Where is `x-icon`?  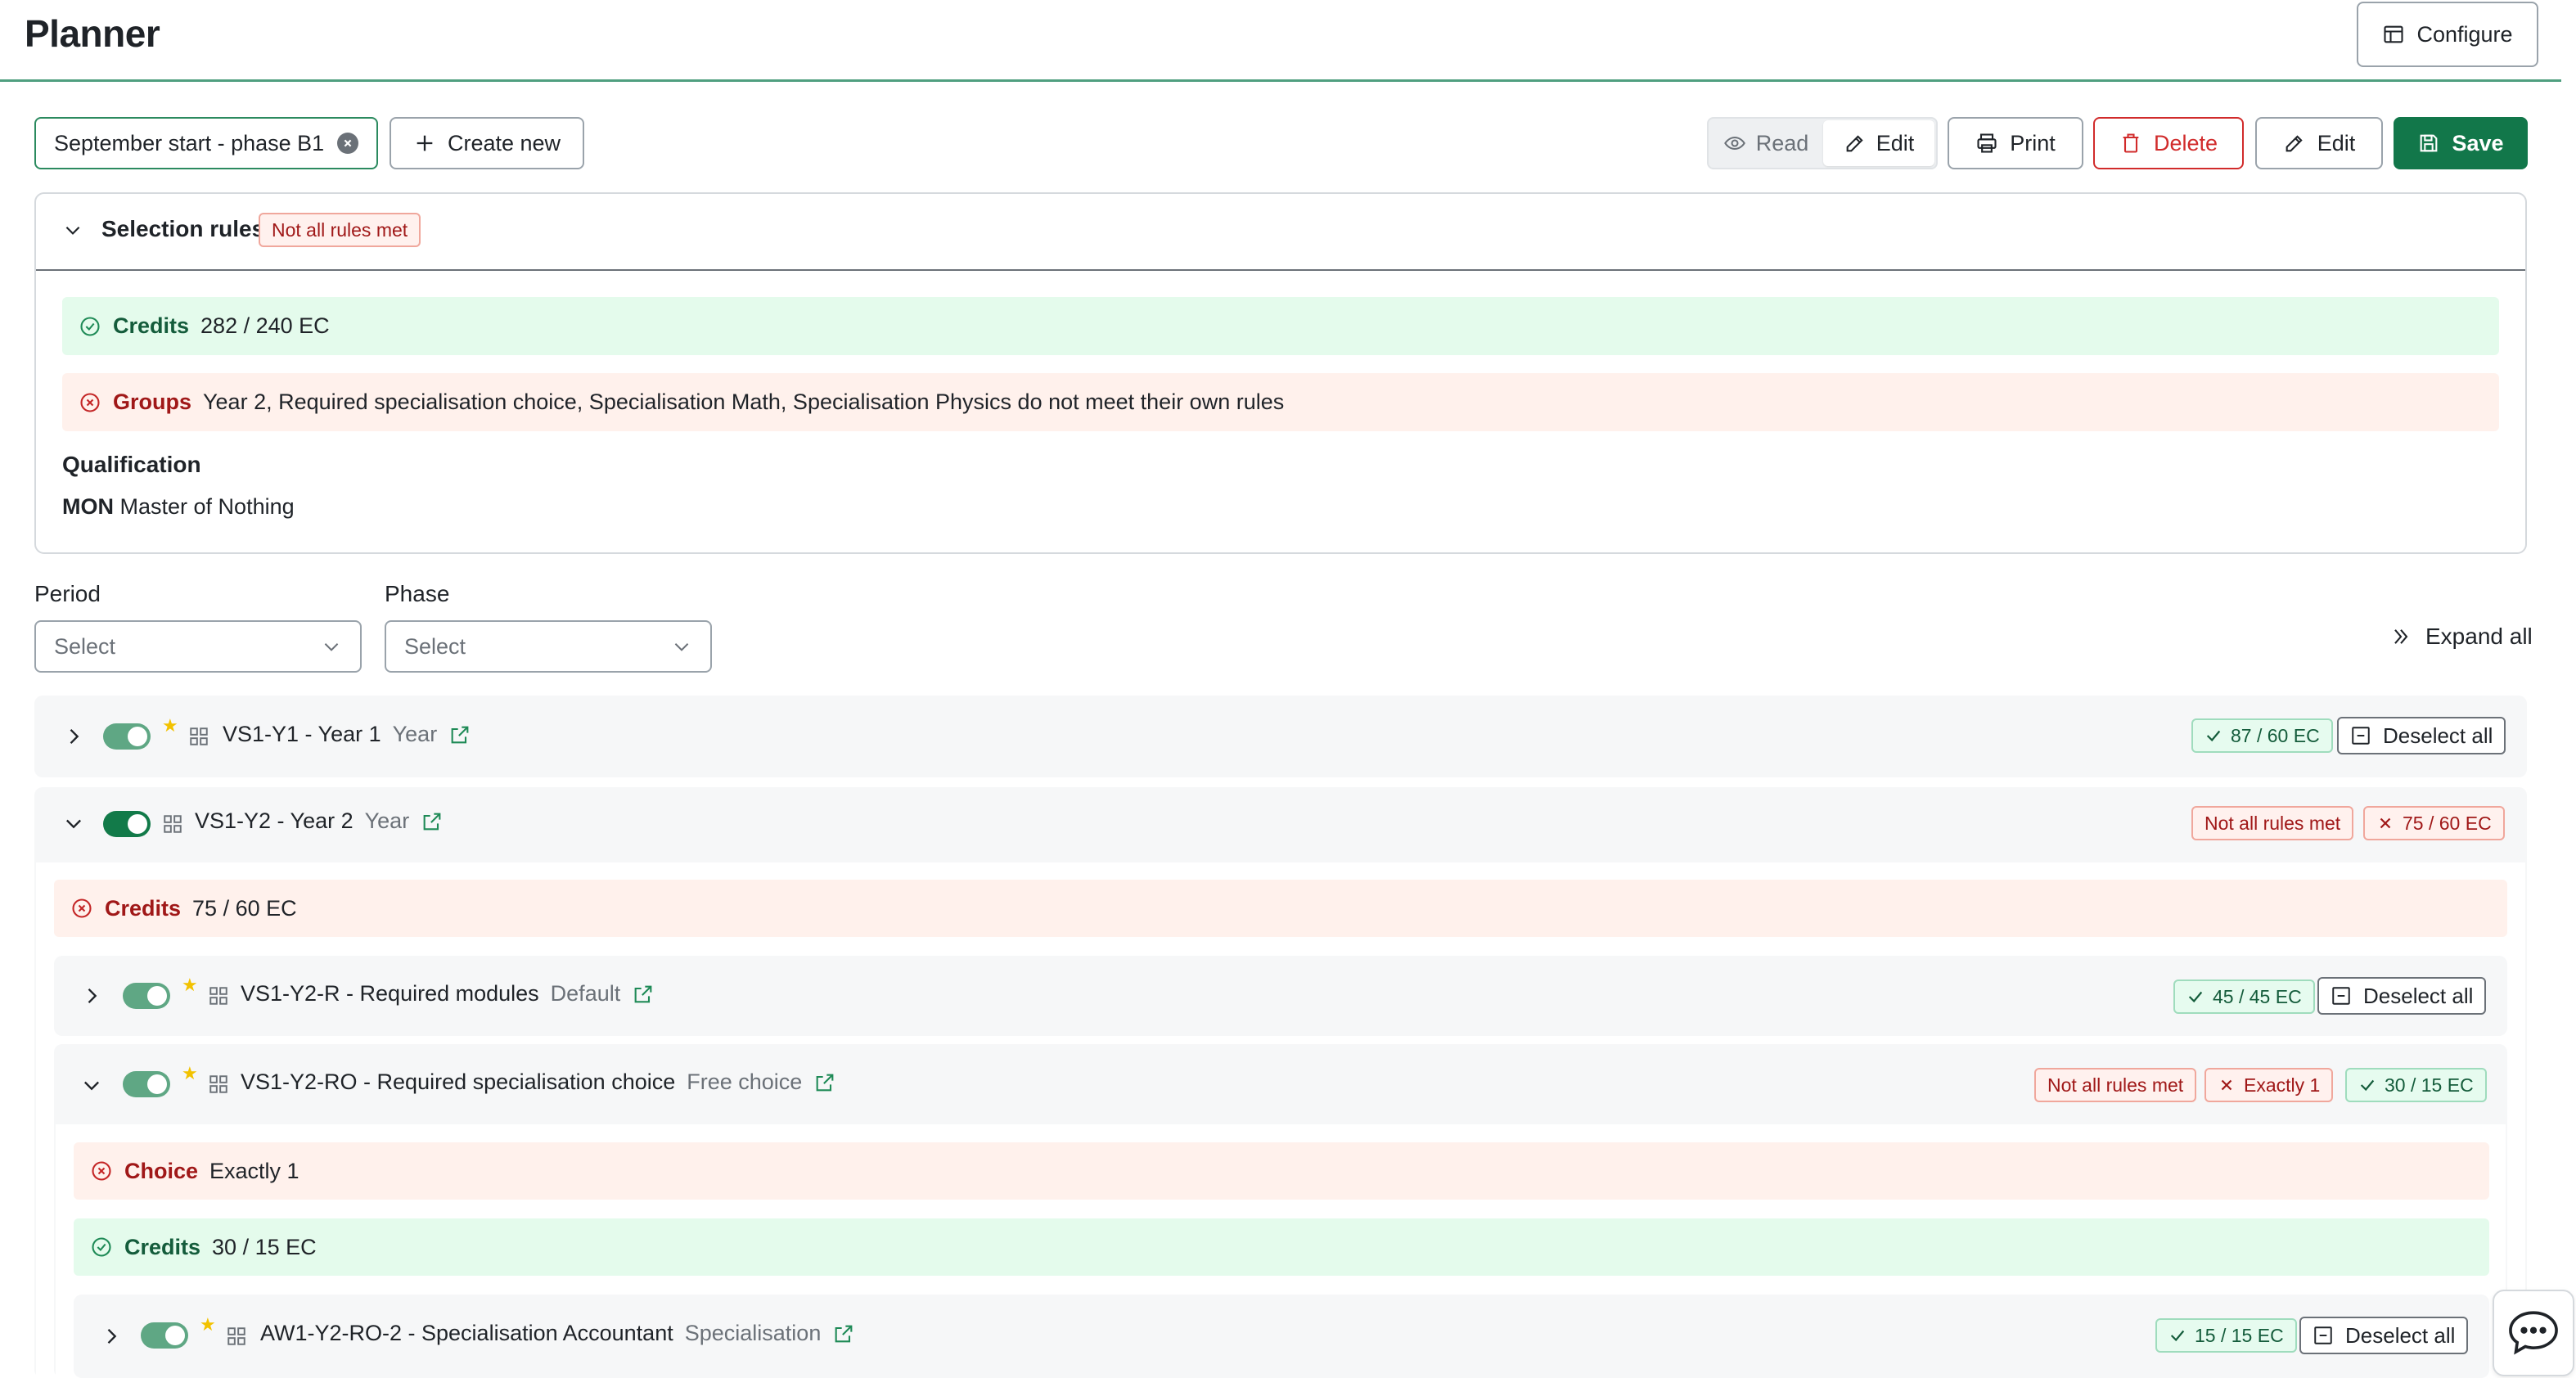 x-icon is located at coordinates (2226, 1085).